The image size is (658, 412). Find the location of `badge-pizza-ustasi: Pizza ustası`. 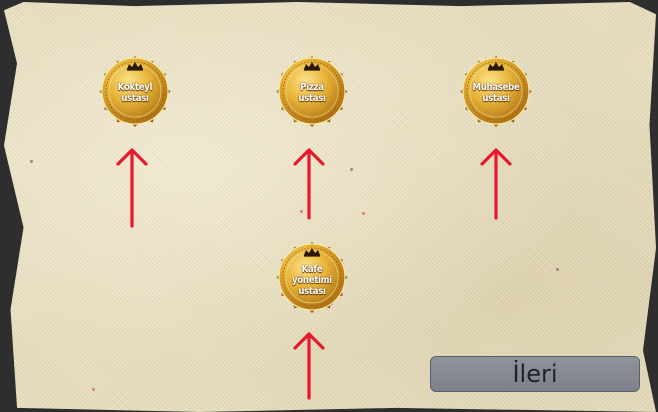

badge-pizza-ustasi: Pizza ustası is located at coordinates (312, 91).